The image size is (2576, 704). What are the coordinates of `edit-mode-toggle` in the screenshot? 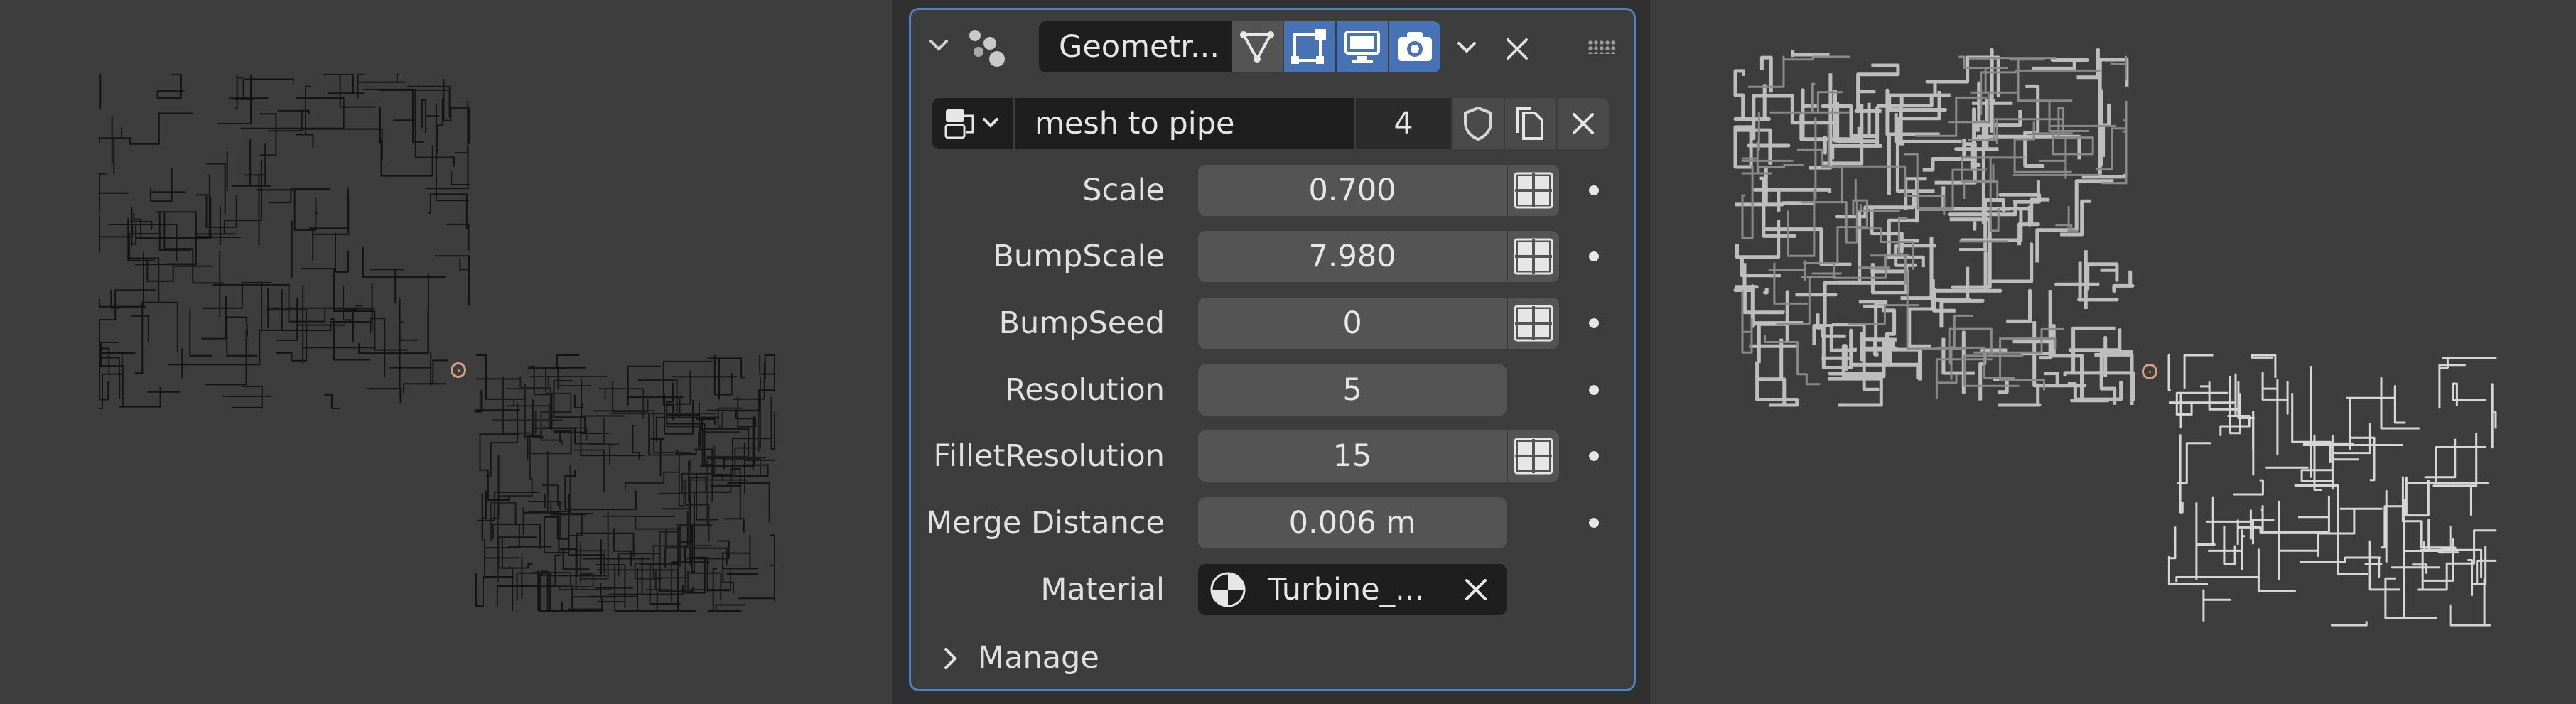 It's located at (1257, 47).